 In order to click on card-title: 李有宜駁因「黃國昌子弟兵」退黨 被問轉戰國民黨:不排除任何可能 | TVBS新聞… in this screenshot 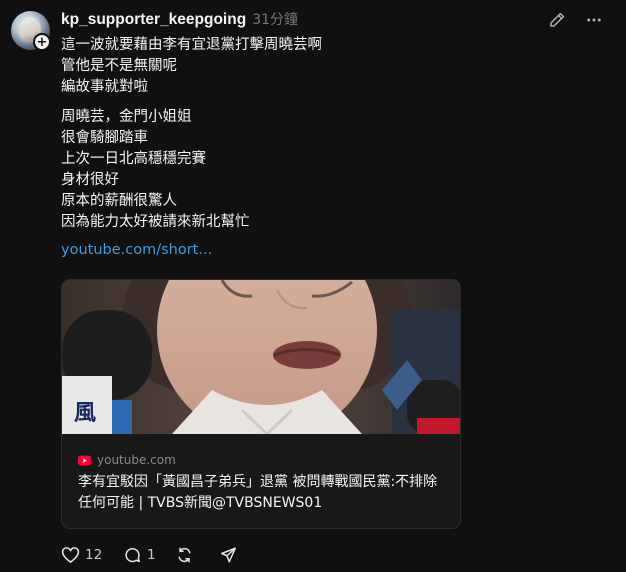, I will do `click(258, 492)`.